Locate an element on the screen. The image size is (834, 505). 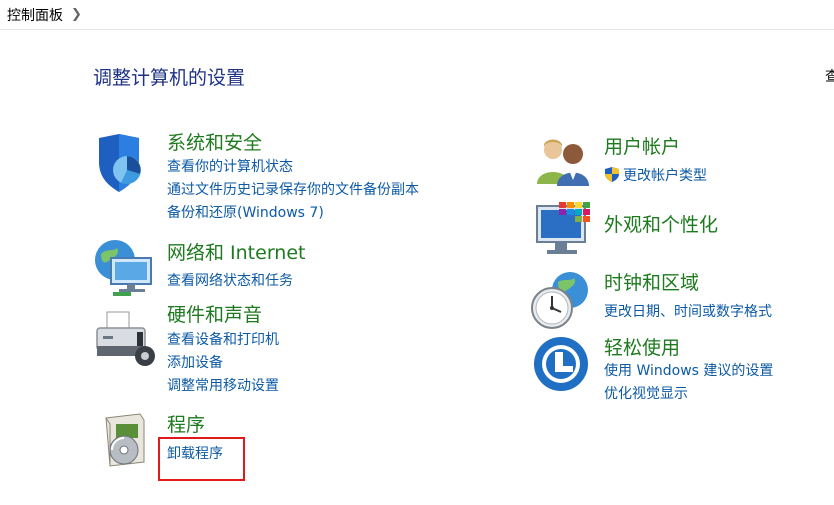
link-file-history-backup: 通过文件历史记录保存你的文件备份副本 is located at coordinates (293, 189).